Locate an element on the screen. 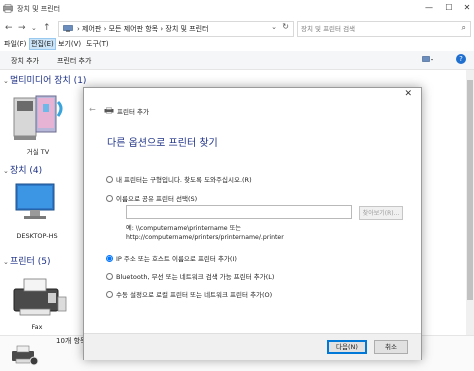 Image resolution: width=474 pixels, height=371 pixels. computer-device-icon is located at coordinates (35, 202).